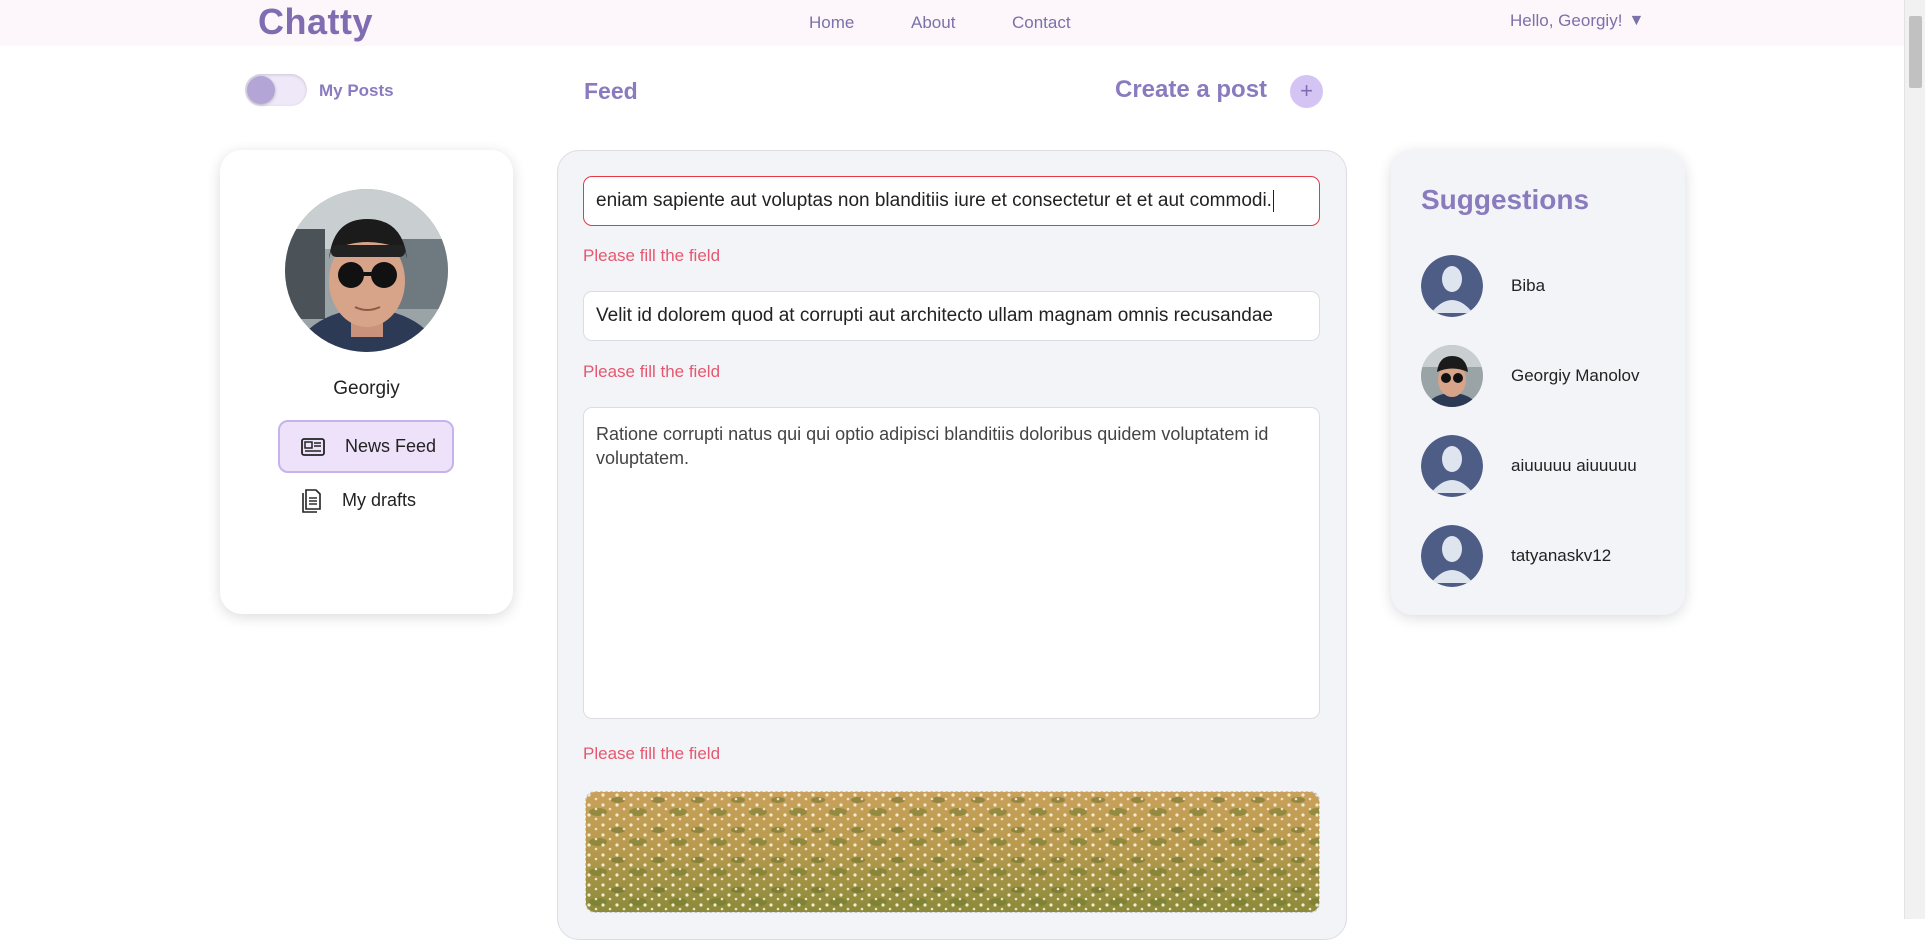 This screenshot has height=940, width=1925. I want to click on nav-home-link: Home, so click(831, 23).